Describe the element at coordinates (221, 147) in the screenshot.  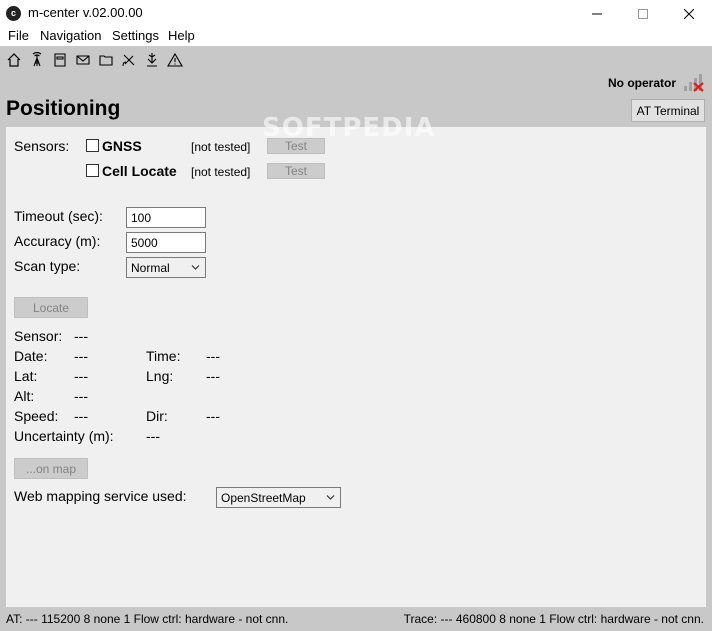
I see `gnss-status: [not tested]` at that location.